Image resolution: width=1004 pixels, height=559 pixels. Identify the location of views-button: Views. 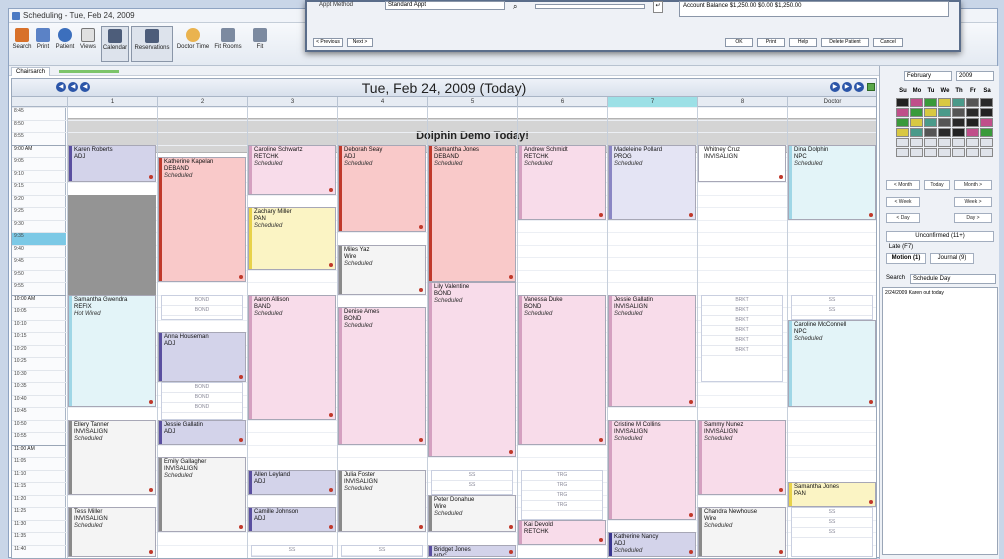
(88, 44).